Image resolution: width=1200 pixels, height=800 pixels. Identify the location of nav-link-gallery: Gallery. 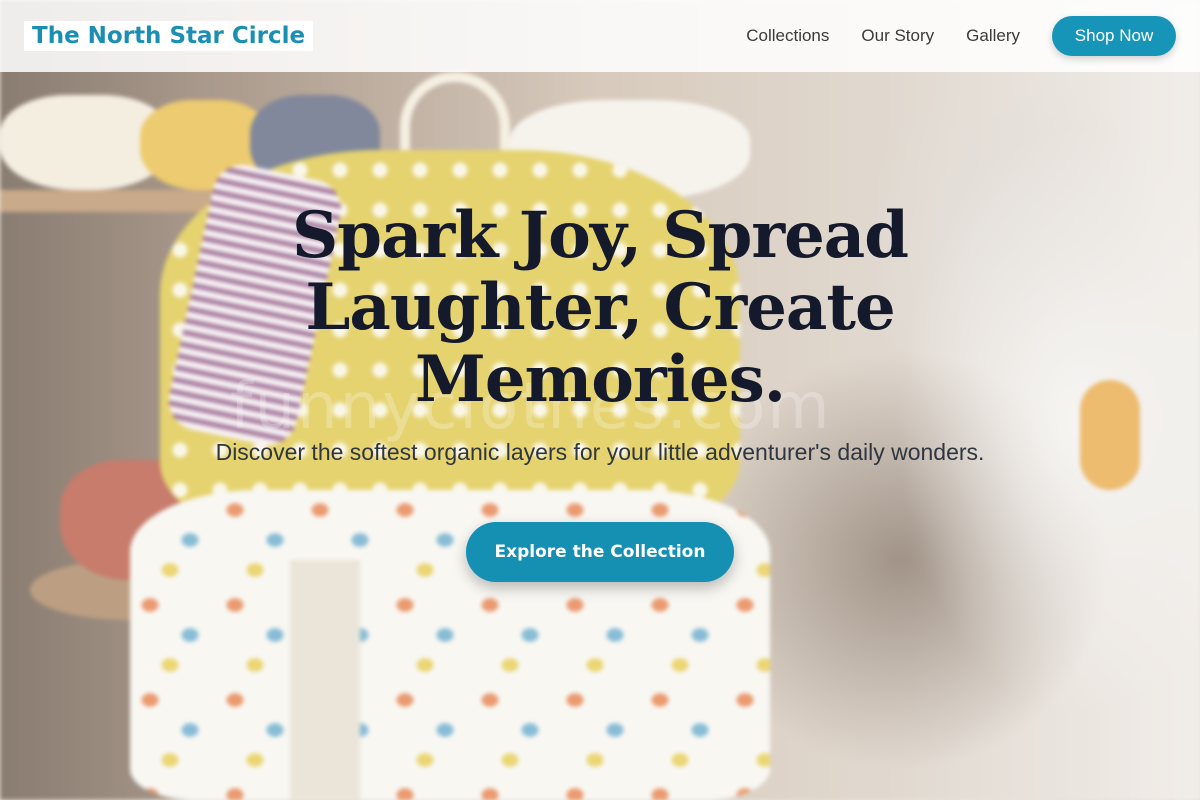
(993, 36).